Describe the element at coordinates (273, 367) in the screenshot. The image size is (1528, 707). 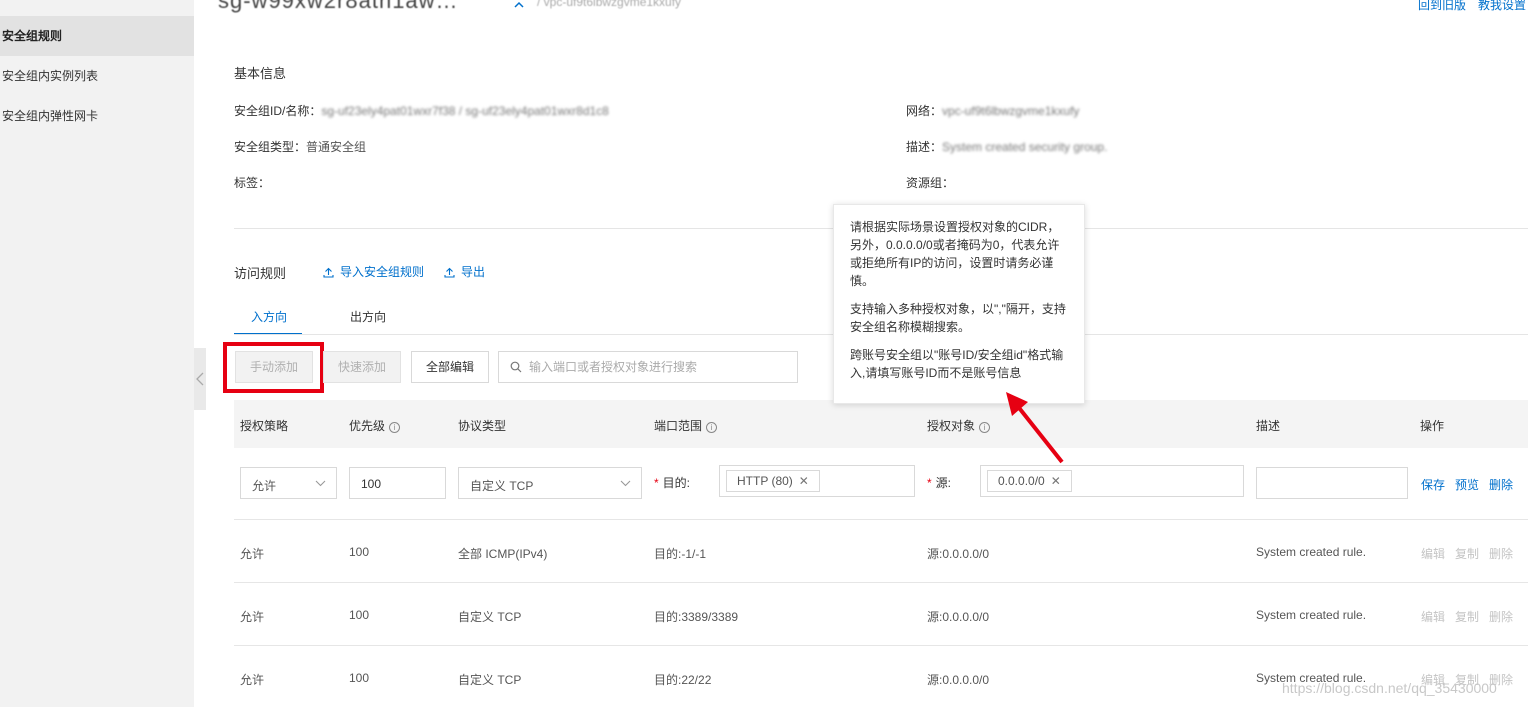
I see `highlight-box` at that location.